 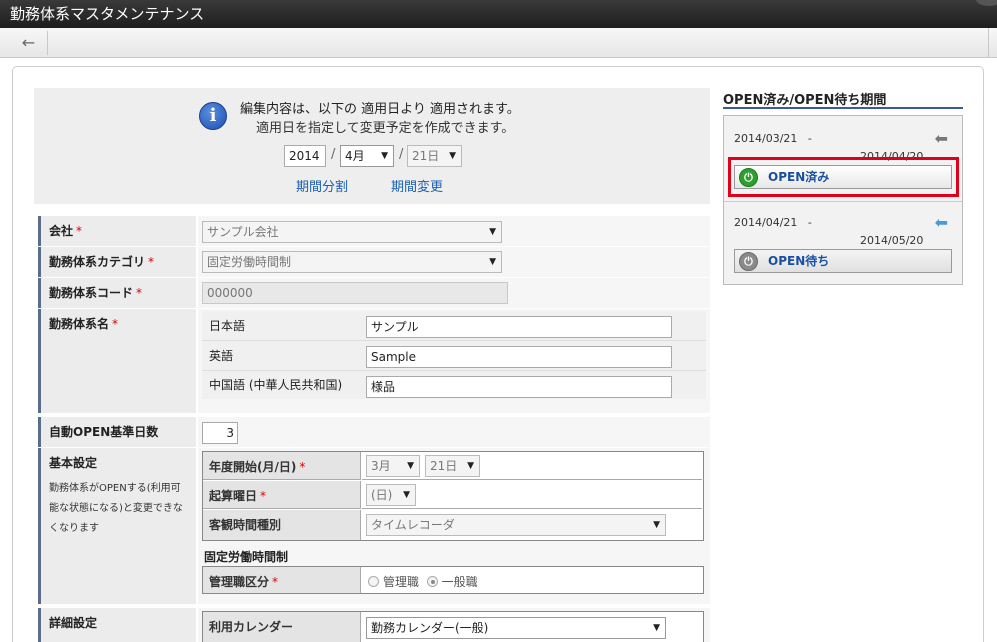 What do you see at coordinates (988, 43) in the screenshot?
I see `toolbar-divider` at bounding box center [988, 43].